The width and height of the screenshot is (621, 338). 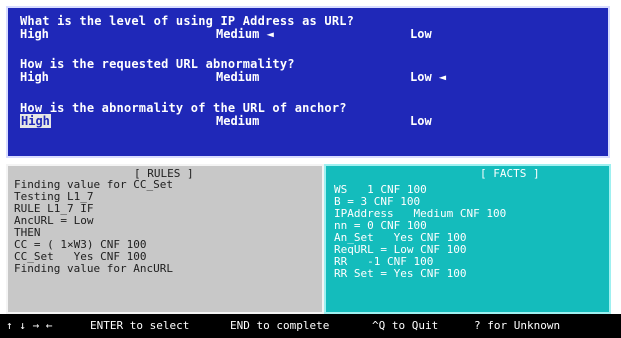 What do you see at coordinates (421, 121) in the screenshot?
I see `q3-option-low: Low` at bounding box center [421, 121].